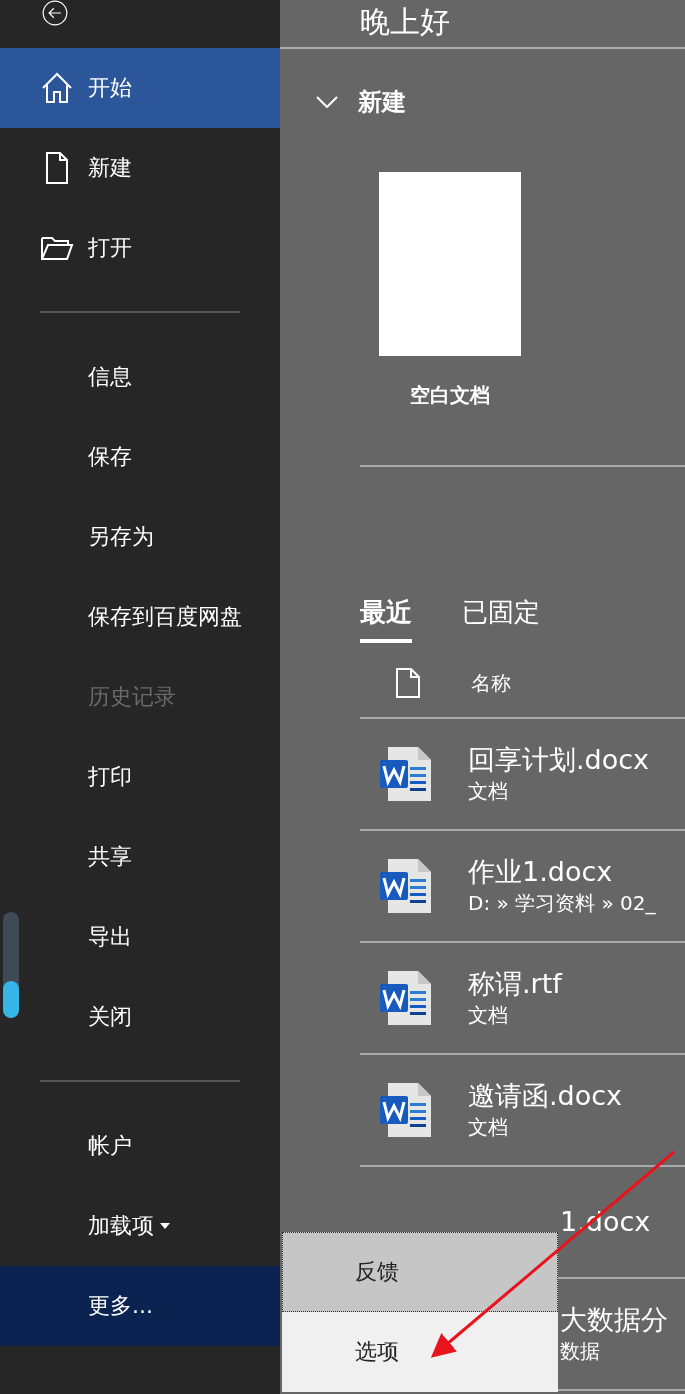 This screenshot has width=685, height=1394. Describe the element at coordinates (450, 395) in the screenshot. I see `template-label: 空白文档` at that location.